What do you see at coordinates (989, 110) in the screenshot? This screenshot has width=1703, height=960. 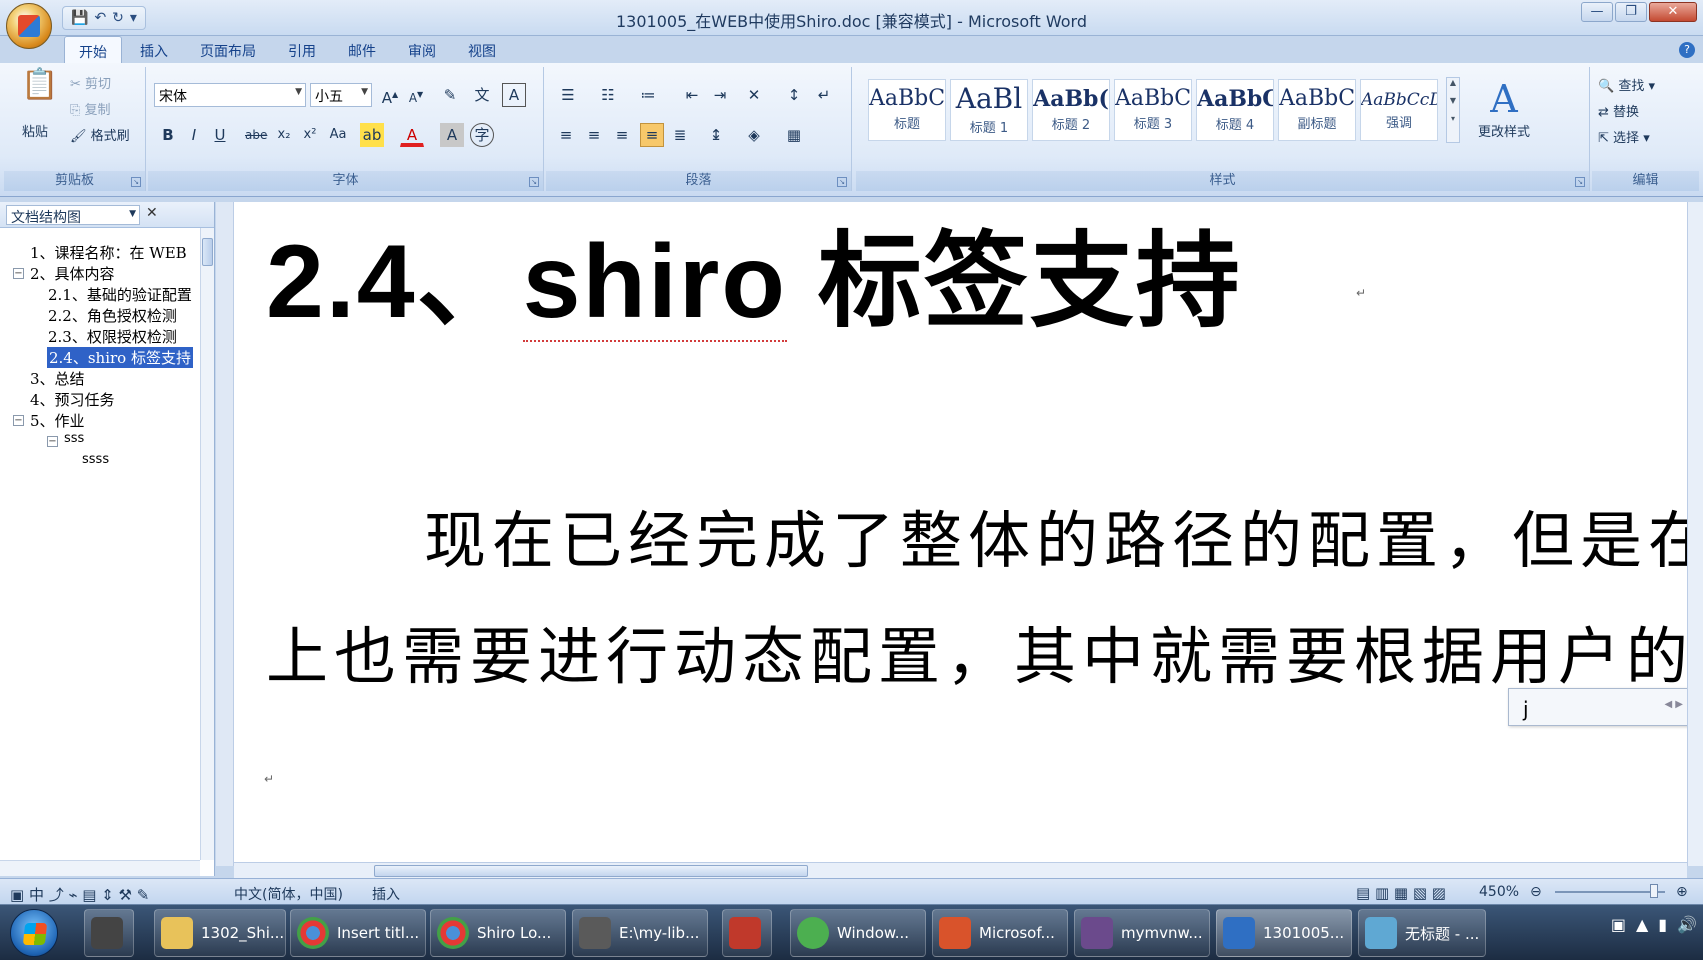 I see `style-heading-1: AaBl 标题 1` at bounding box center [989, 110].